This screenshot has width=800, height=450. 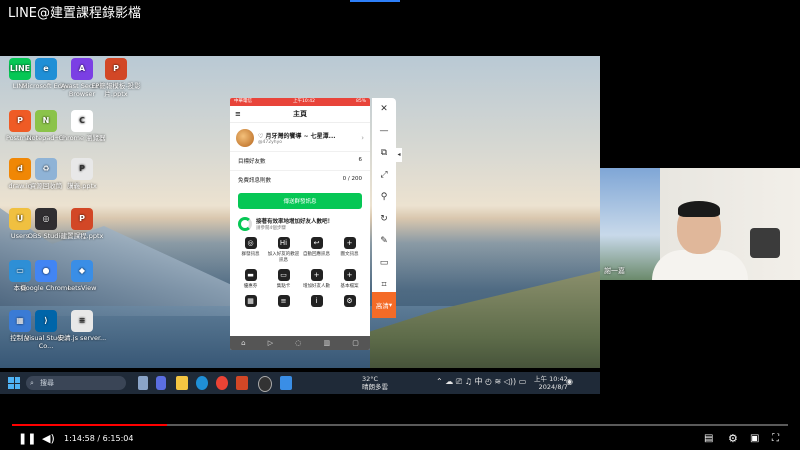 What do you see at coordinates (46, 169) in the screenshot?
I see `app-icon: ♻` at bounding box center [46, 169].